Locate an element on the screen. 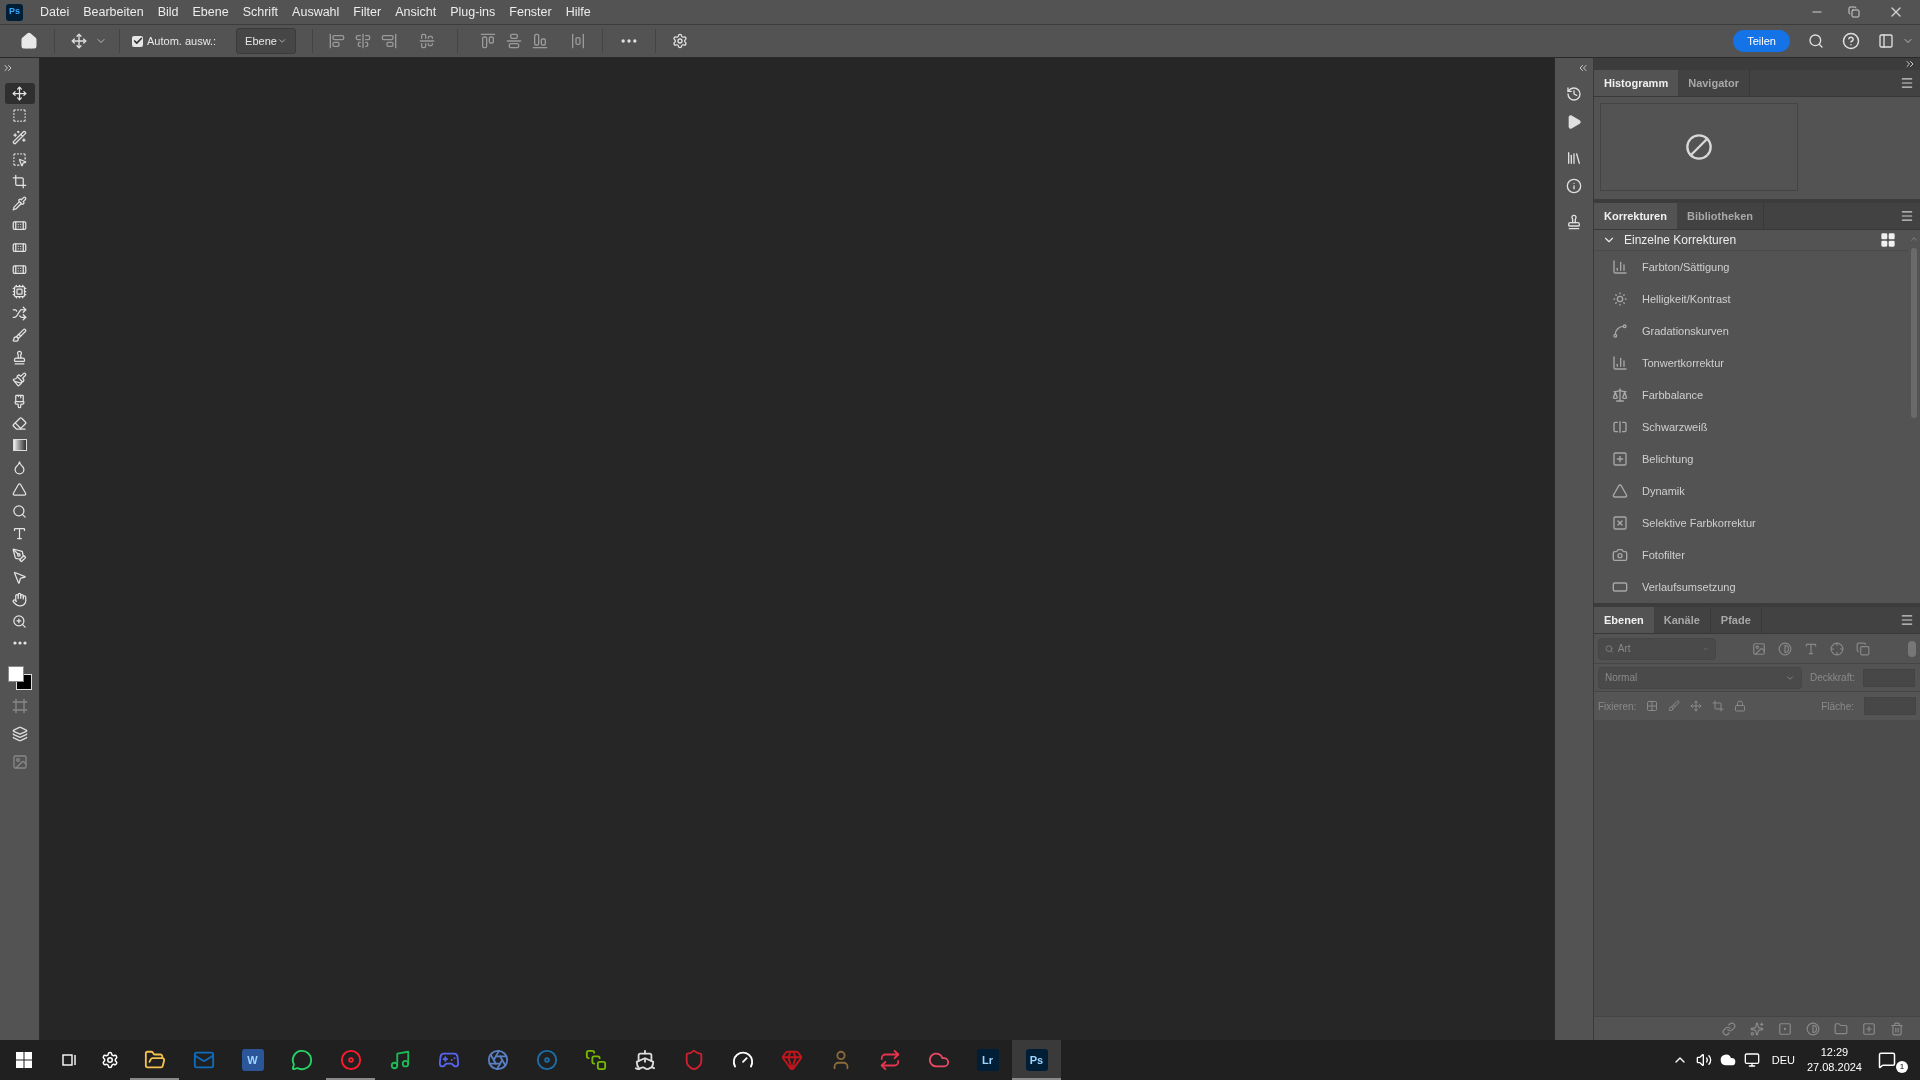 Image resolution: width=1920 pixels, height=1080 pixels. sun-icon is located at coordinates (1620, 299).